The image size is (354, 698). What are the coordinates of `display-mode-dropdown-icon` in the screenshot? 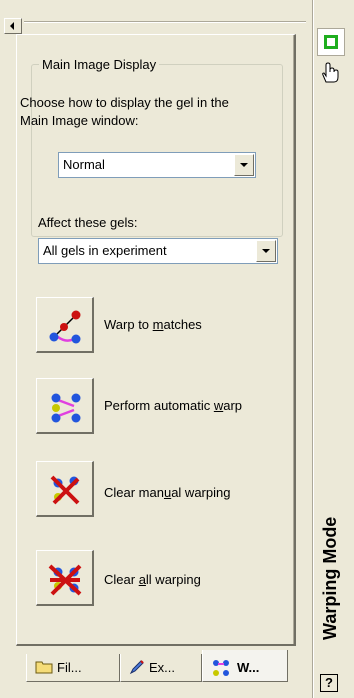 It's located at (244, 165).